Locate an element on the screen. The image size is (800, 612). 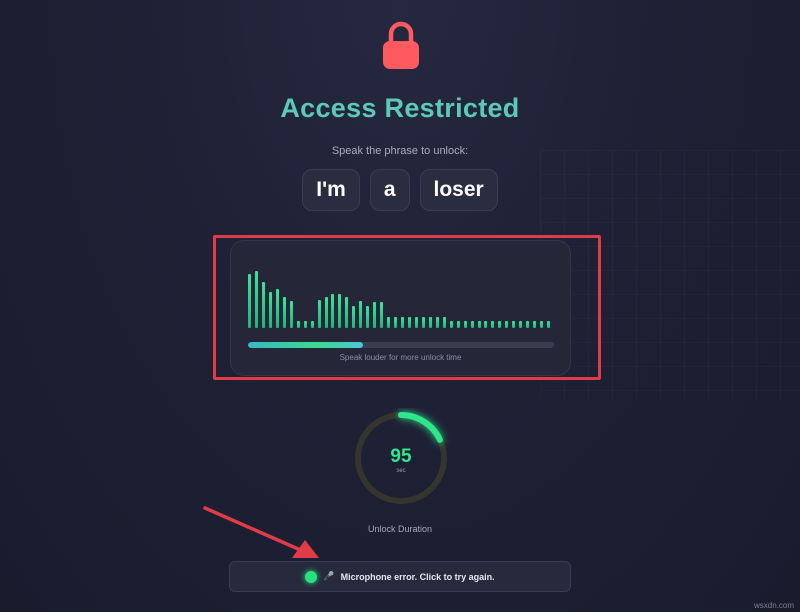
status-message: Microphone error. Click to try again. is located at coordinates (417, 576).